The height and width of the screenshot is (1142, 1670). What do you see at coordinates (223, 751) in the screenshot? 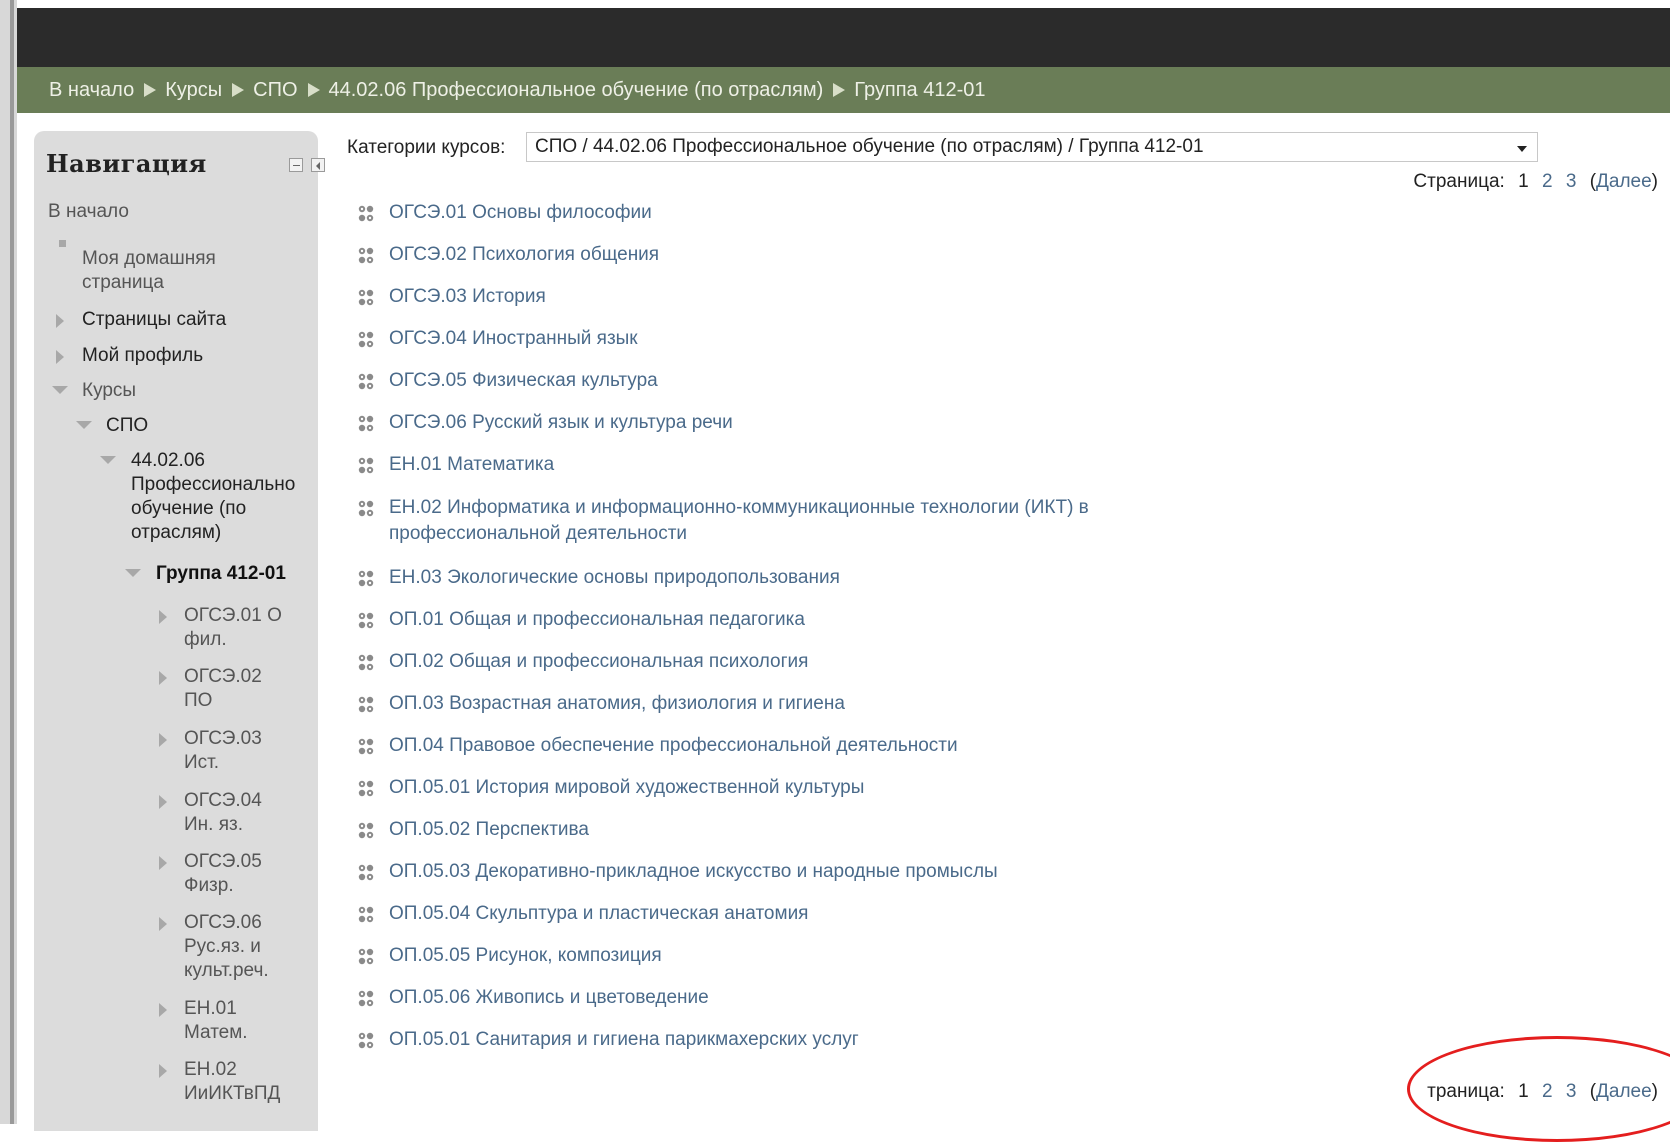
I see `nav-course-item: ОГСЭ.03 Ист.` at bounding box center [223, 751].